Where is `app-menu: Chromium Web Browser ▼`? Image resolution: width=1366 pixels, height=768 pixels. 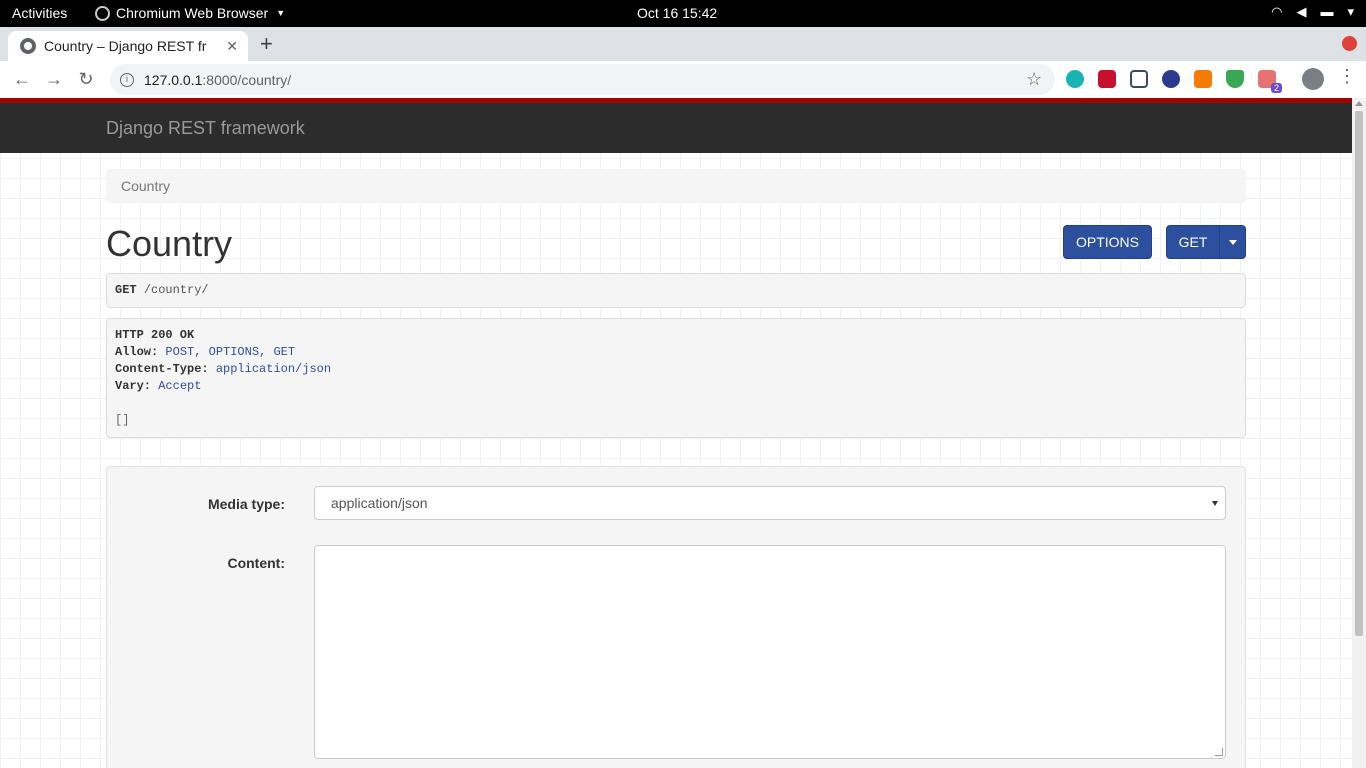 app-menu: Chromium Web Browser ▼ is located at coordinates (190, 13).